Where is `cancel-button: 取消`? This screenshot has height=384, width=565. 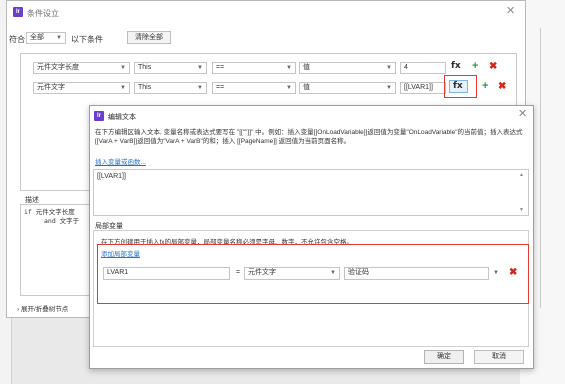
cancel-button: 取消 is located at coordinates (499, 357).